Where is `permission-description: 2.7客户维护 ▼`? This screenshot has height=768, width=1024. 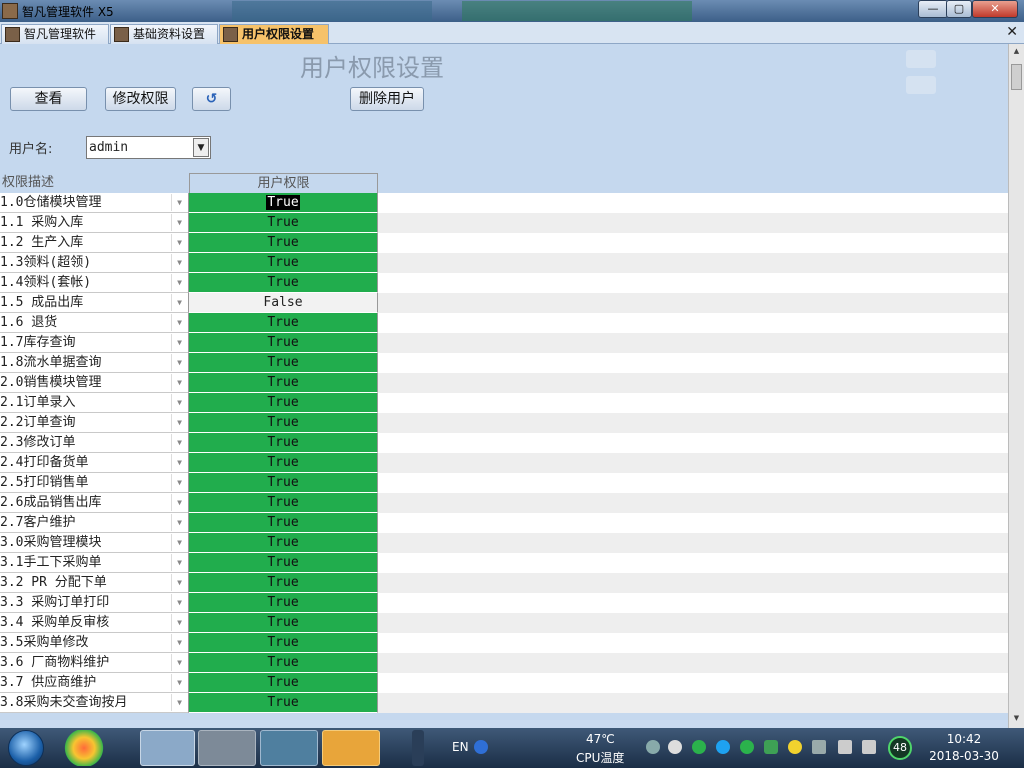
permission-description: 2.7客户维护 ▼ is located at coordinates (94, 523).